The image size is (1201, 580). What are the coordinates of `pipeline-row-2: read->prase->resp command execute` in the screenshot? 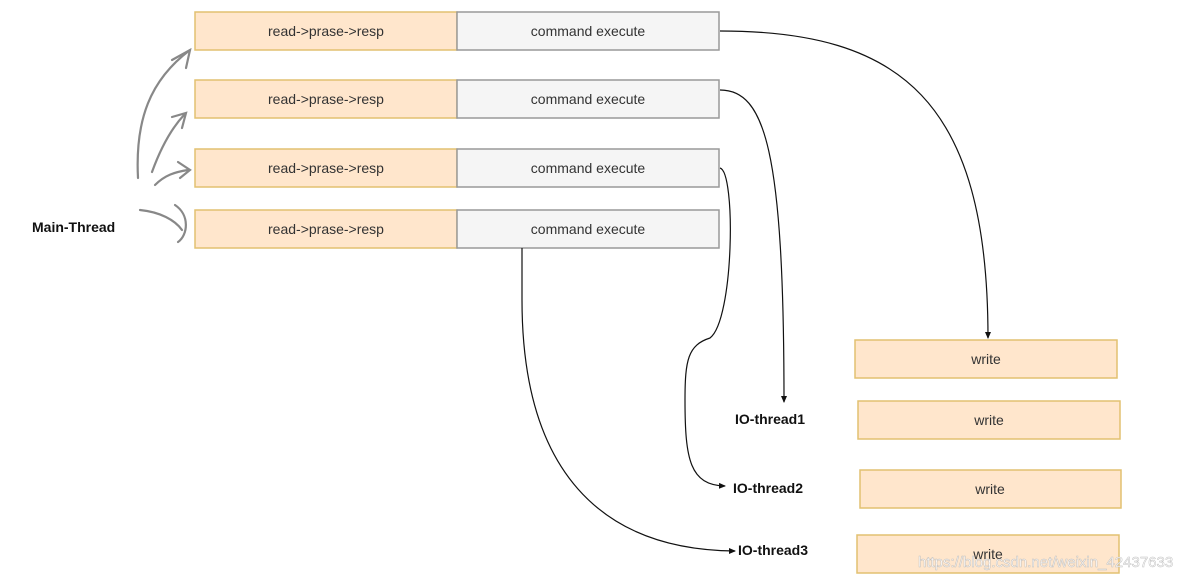 It's located at (457, 99).